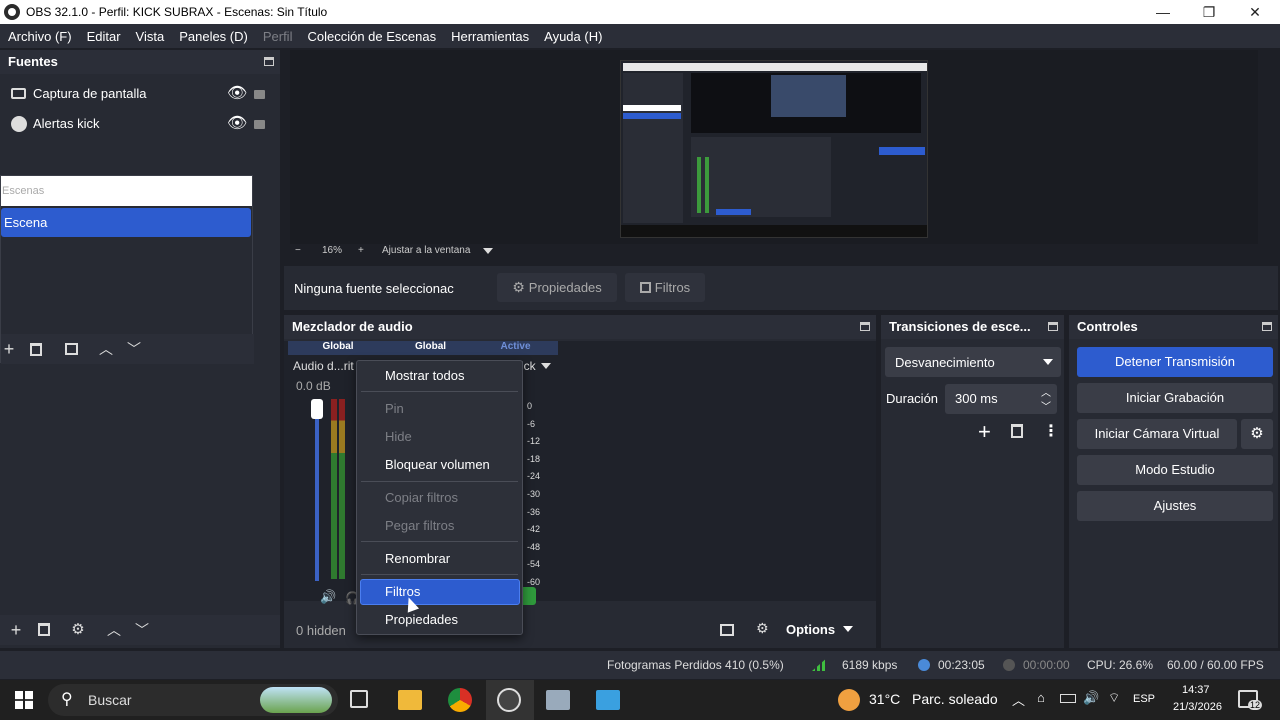 The image size is (1280, 720). What do you see at coordinates (193, 700) in the screenshot?
I see `search-box: ⚲ Buscar` at bounding box center [193, 700].